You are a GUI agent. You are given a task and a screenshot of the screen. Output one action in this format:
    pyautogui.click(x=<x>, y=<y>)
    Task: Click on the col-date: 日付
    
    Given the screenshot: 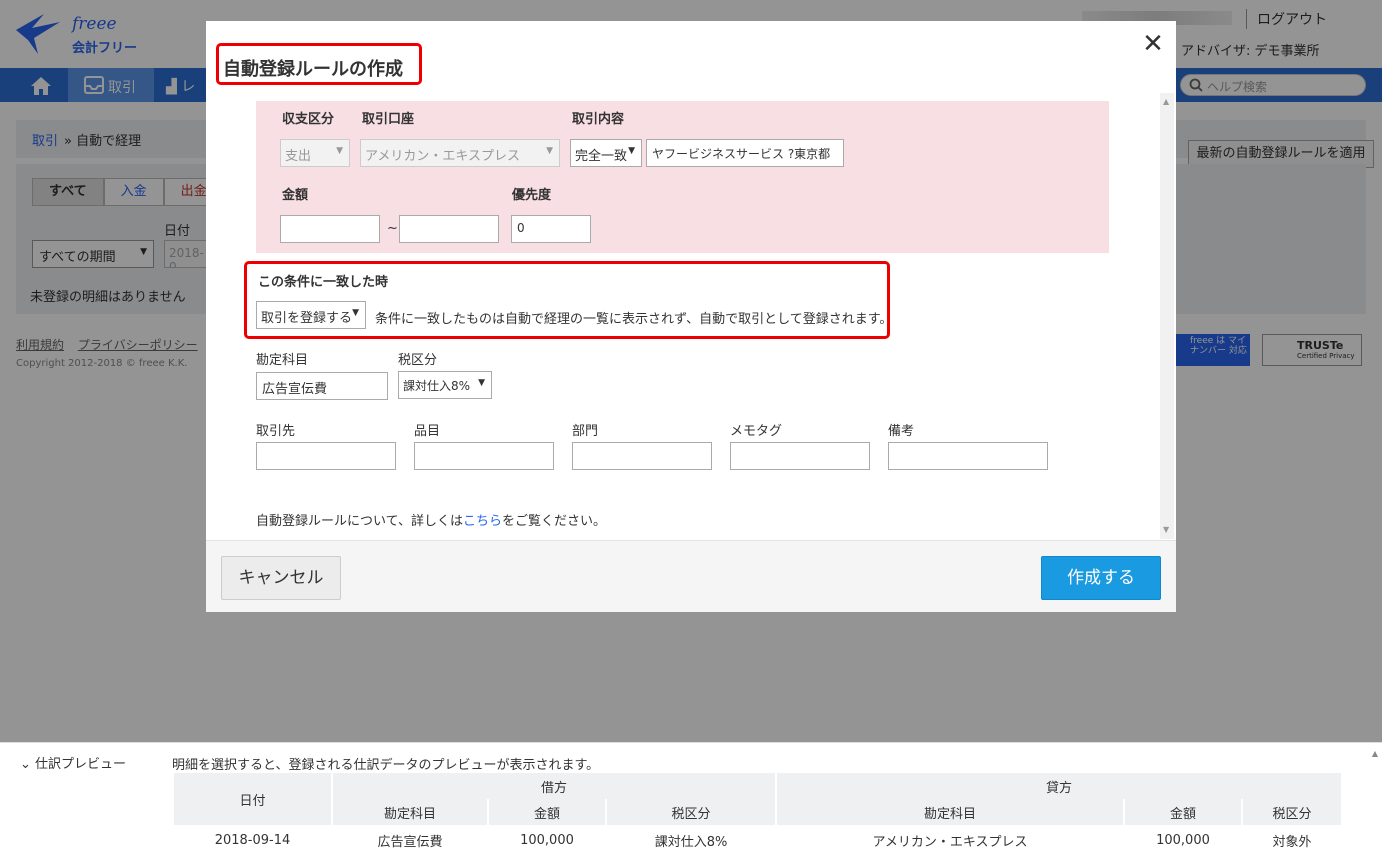 What is the action you would take?
    pyautogui.click(x=252, y=799)
    